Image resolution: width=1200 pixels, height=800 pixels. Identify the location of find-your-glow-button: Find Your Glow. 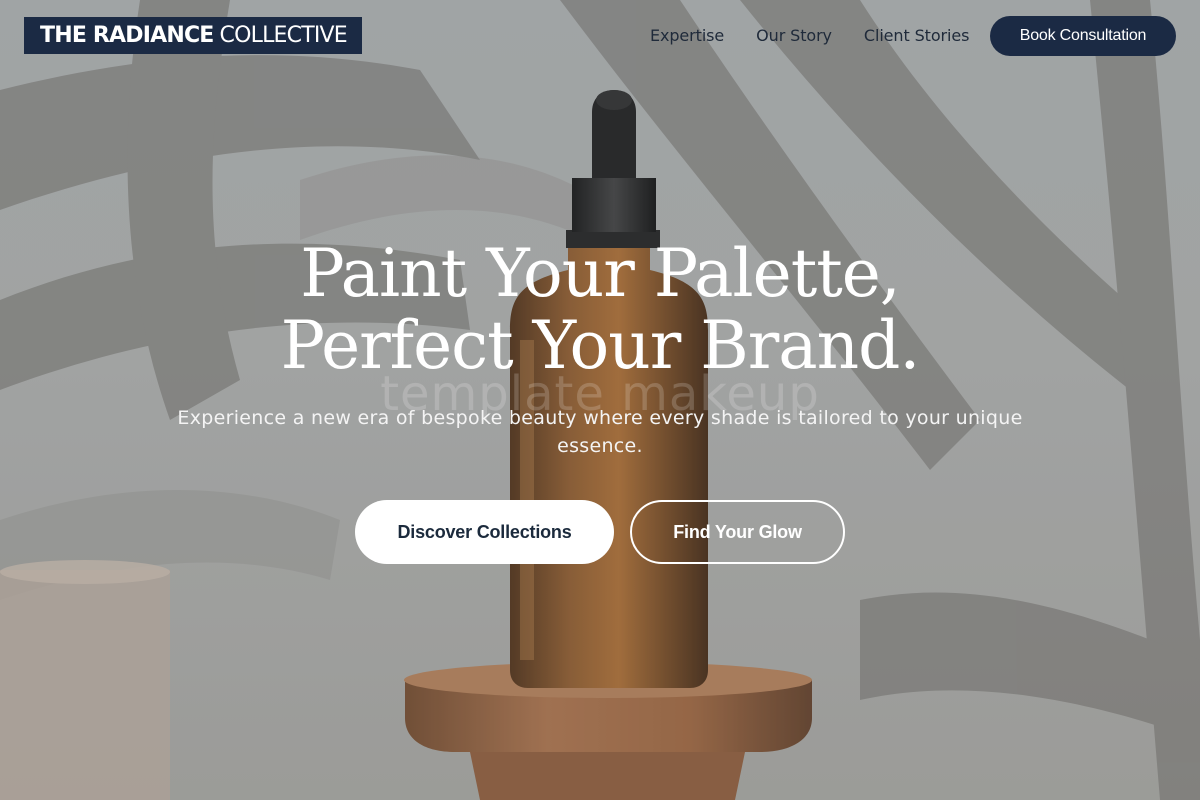
(737, 532).